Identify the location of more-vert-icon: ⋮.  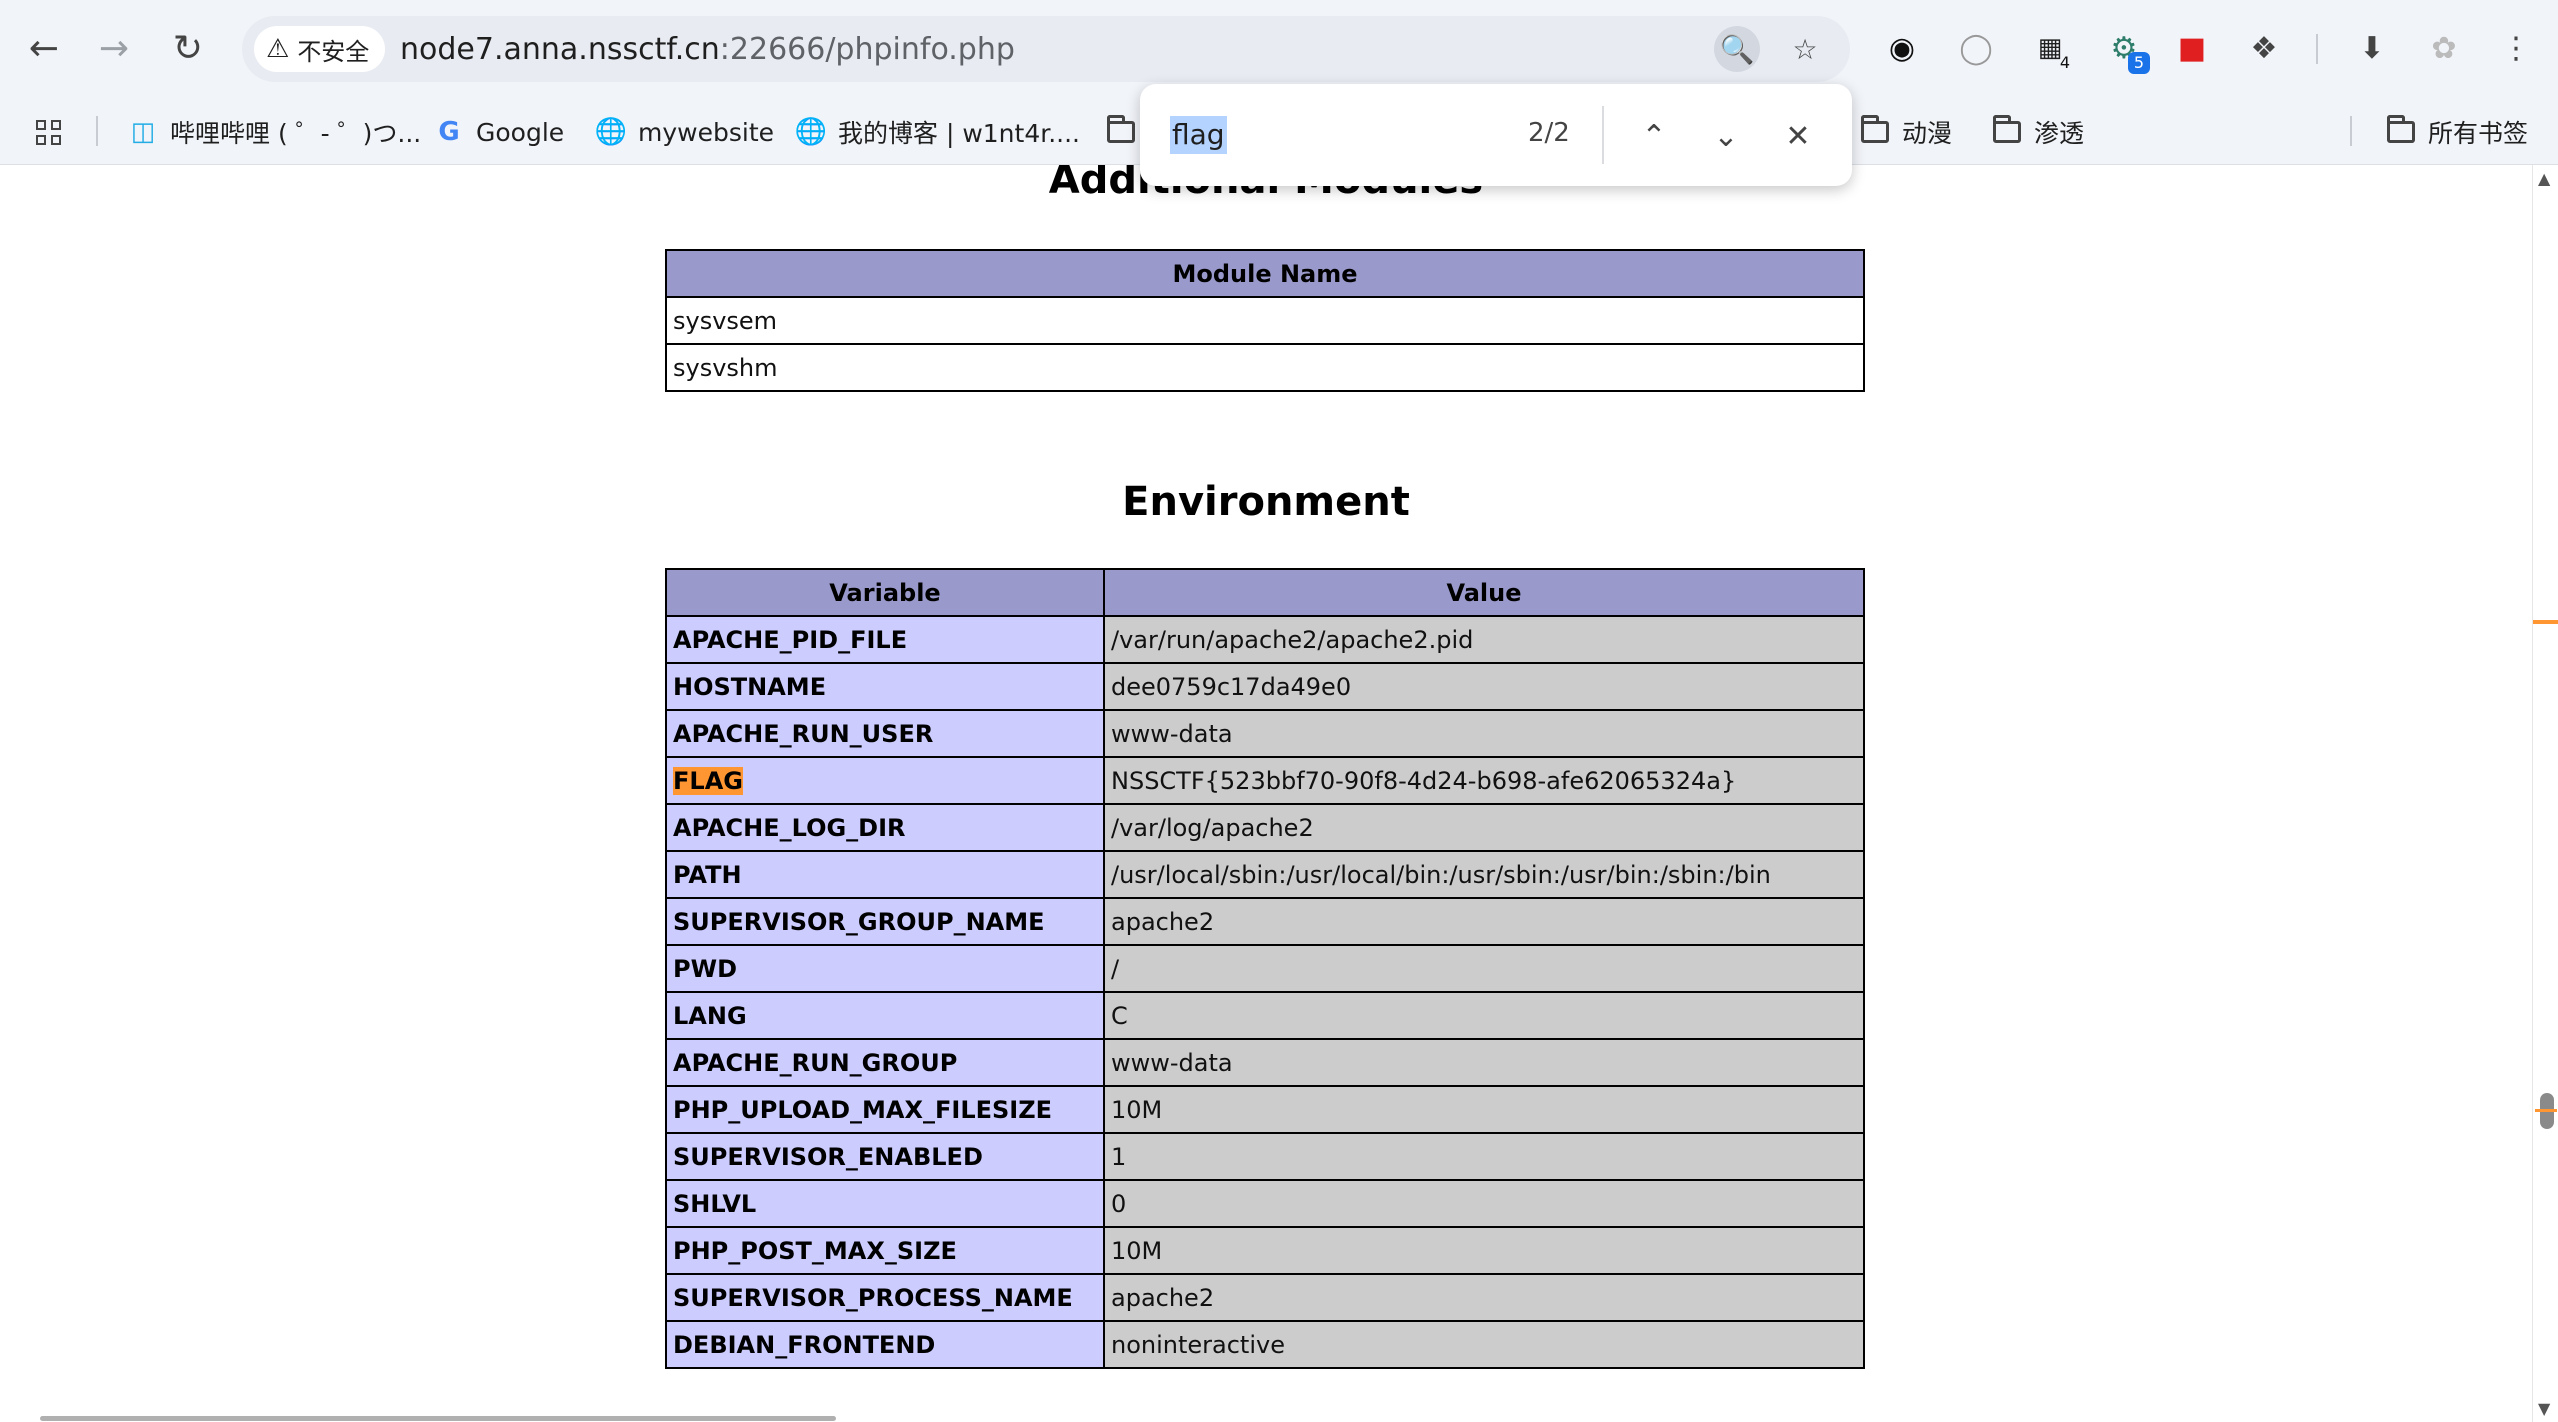
(2516, 48).